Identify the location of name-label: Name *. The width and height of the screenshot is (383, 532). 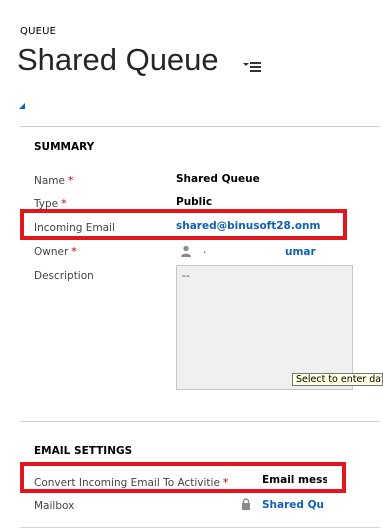
(54, 180).